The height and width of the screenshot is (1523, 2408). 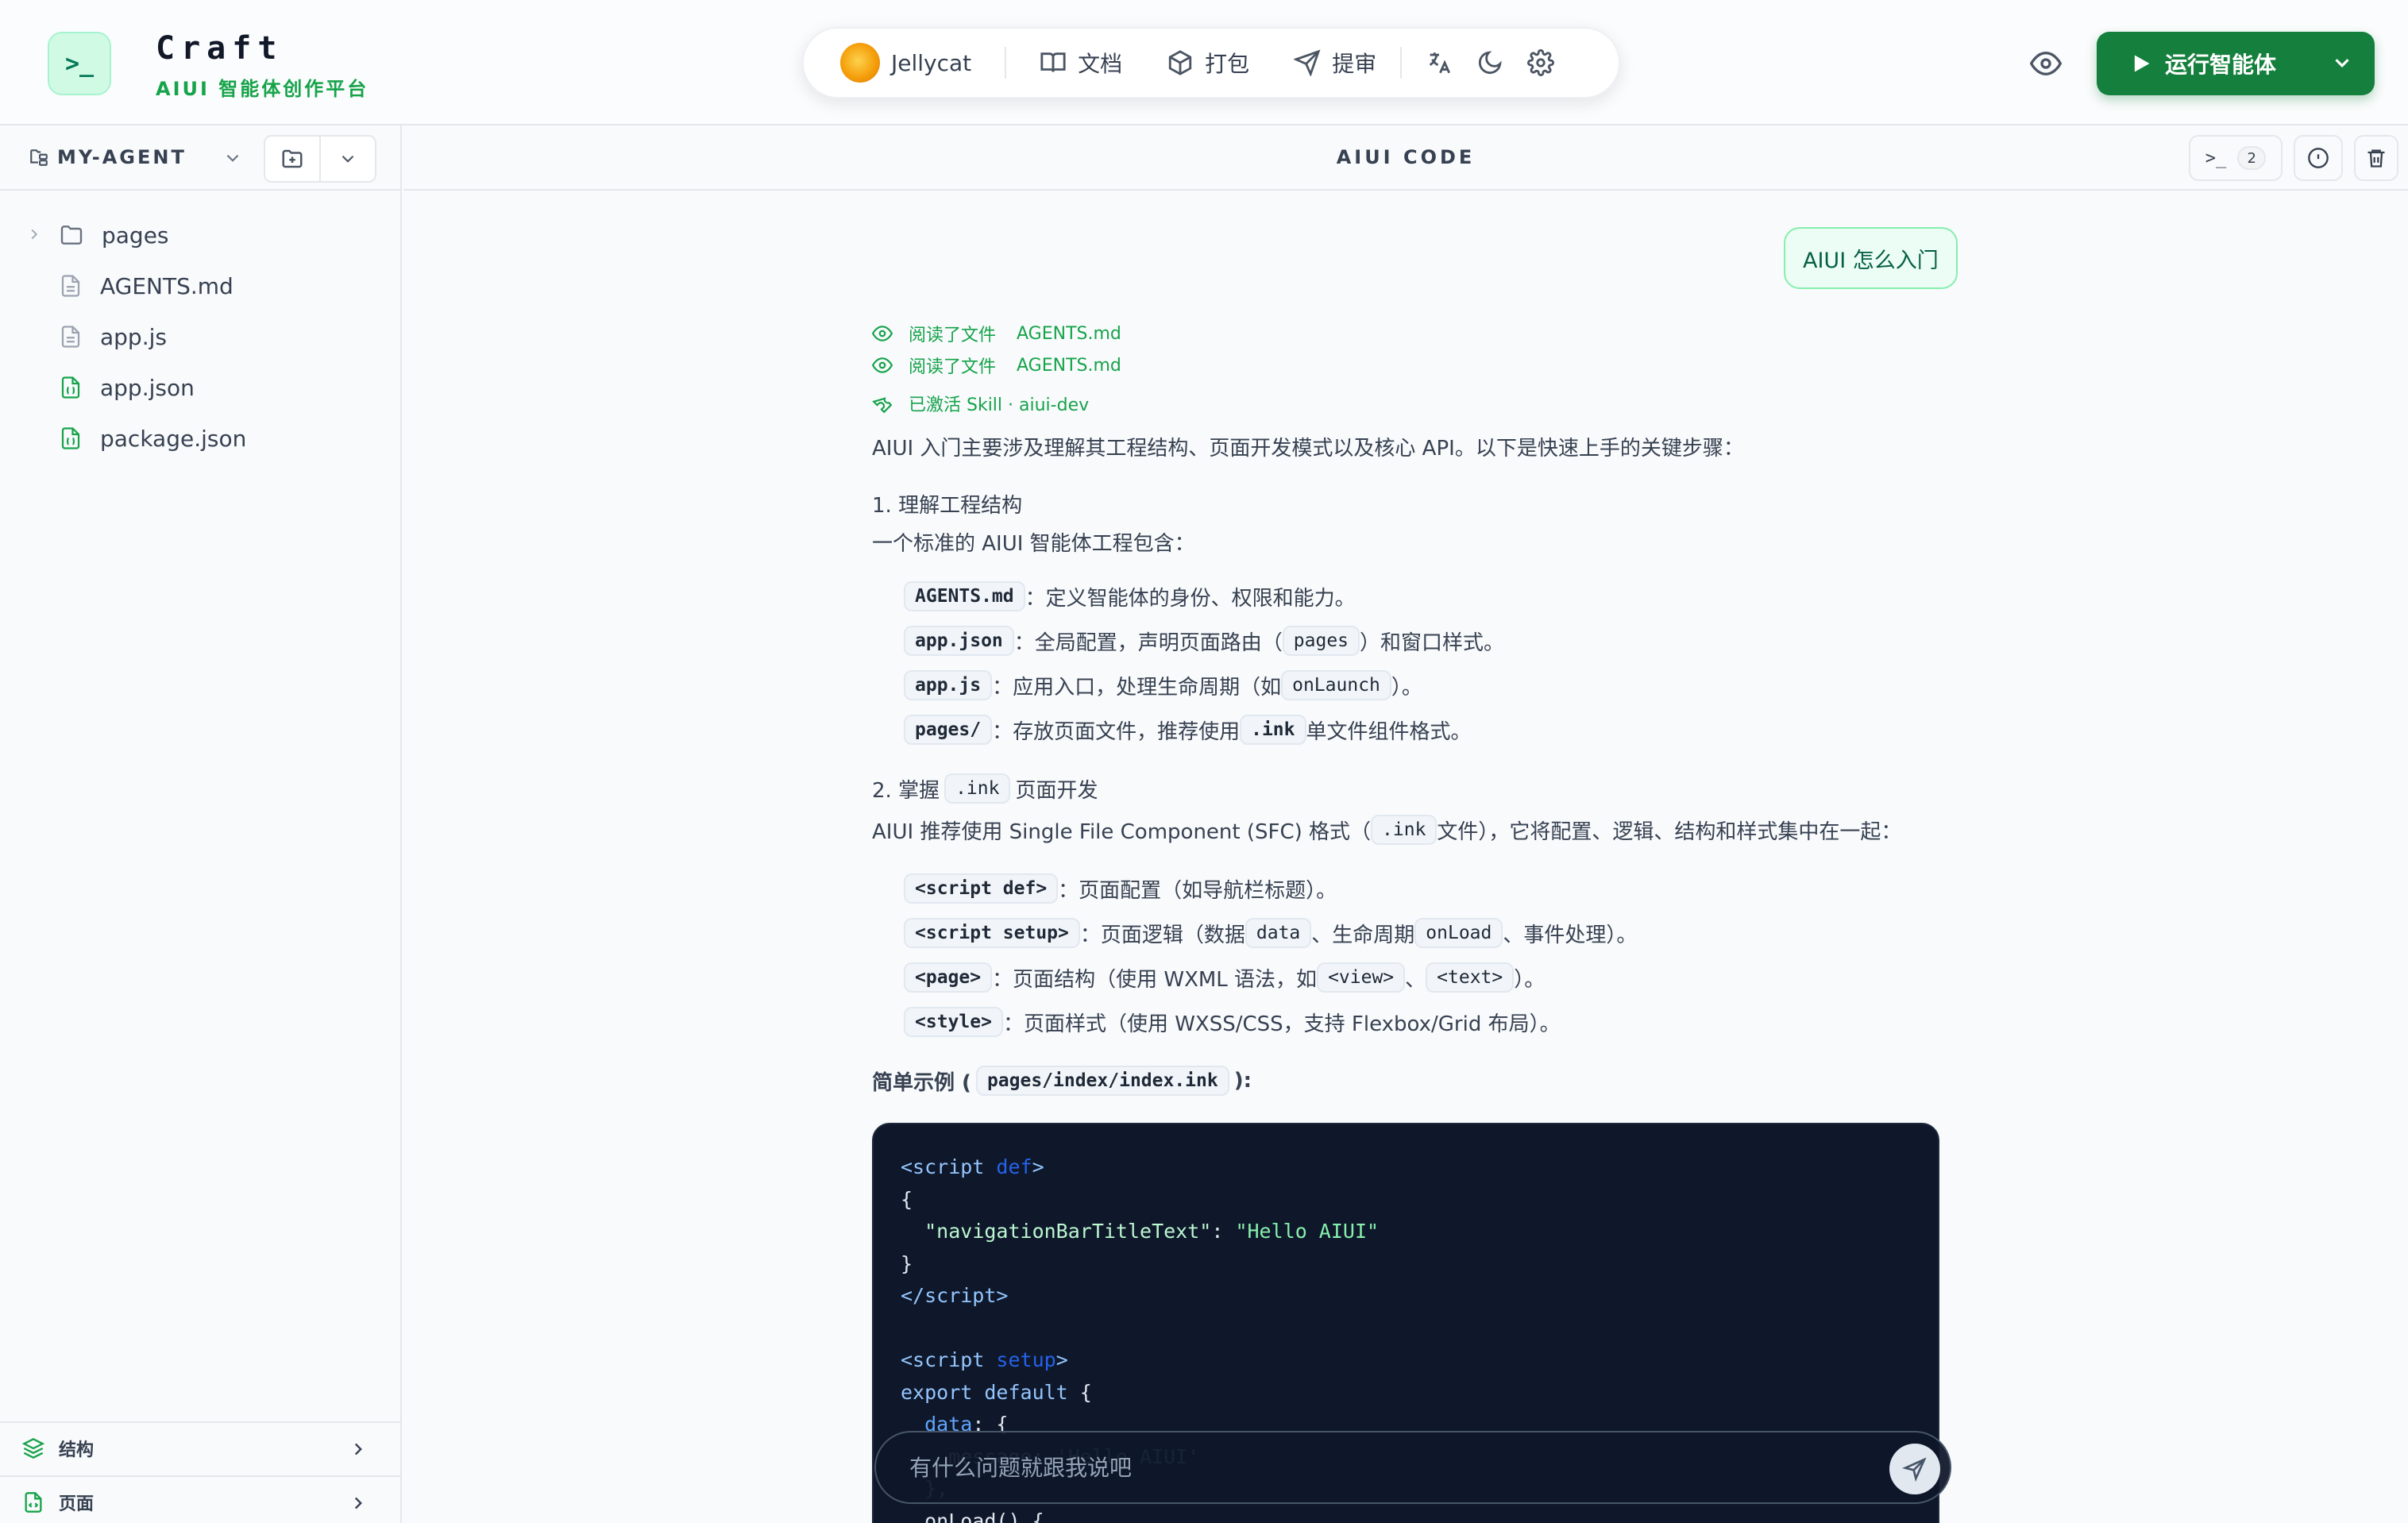 What do you see at coordinates (200, 235) in the screenshot?
I see `tree-item-pages: pages` at bounding box center [200, 235].